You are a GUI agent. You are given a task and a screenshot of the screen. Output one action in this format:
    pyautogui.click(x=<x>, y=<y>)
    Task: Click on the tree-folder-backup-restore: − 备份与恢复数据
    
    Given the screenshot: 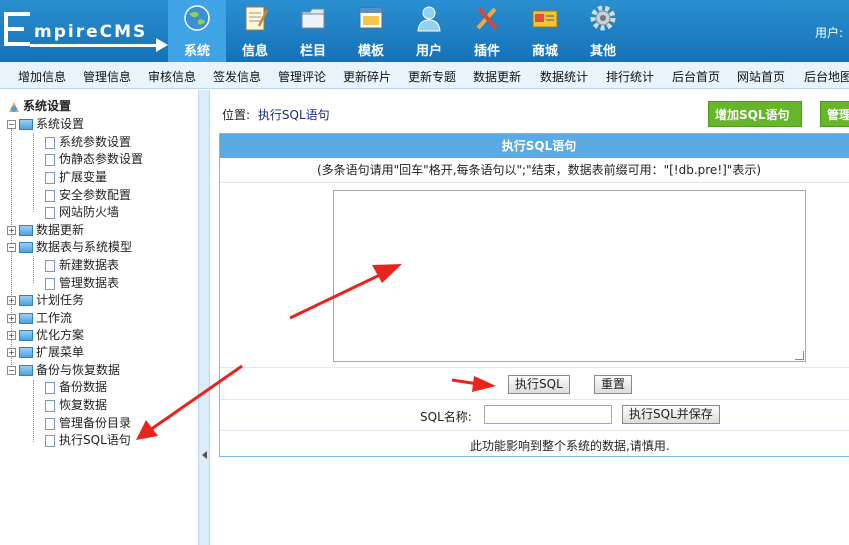 What is the action you would take?
    pyautogui.click(x=63, y=370)
    